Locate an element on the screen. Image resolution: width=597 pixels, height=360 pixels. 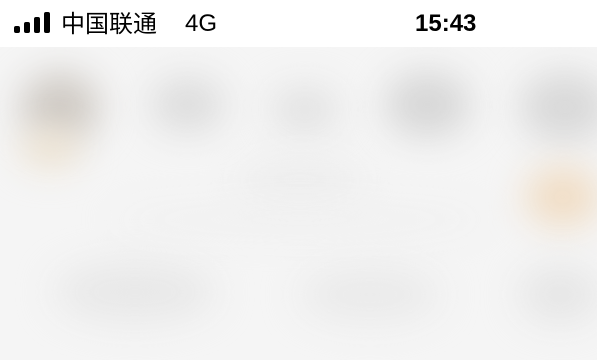
cellular-signal-icon is located at coordinates (33, 22).